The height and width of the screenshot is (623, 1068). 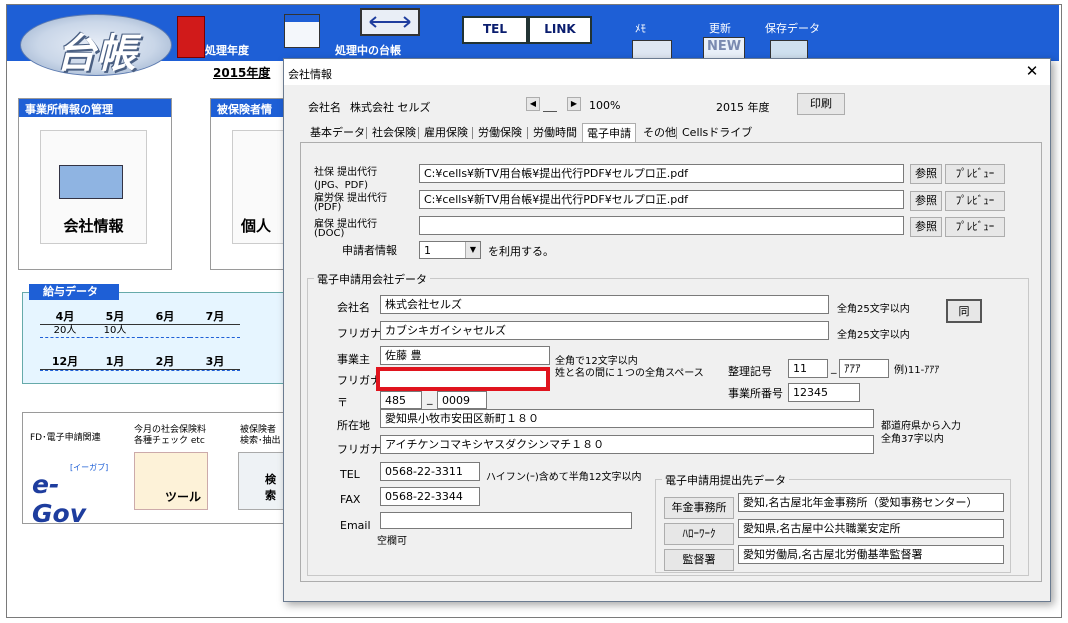 What do you see at coordinates (821, 104) in the screenshot?
I see `print-button: 印刷` at bounding box center [821, 104].